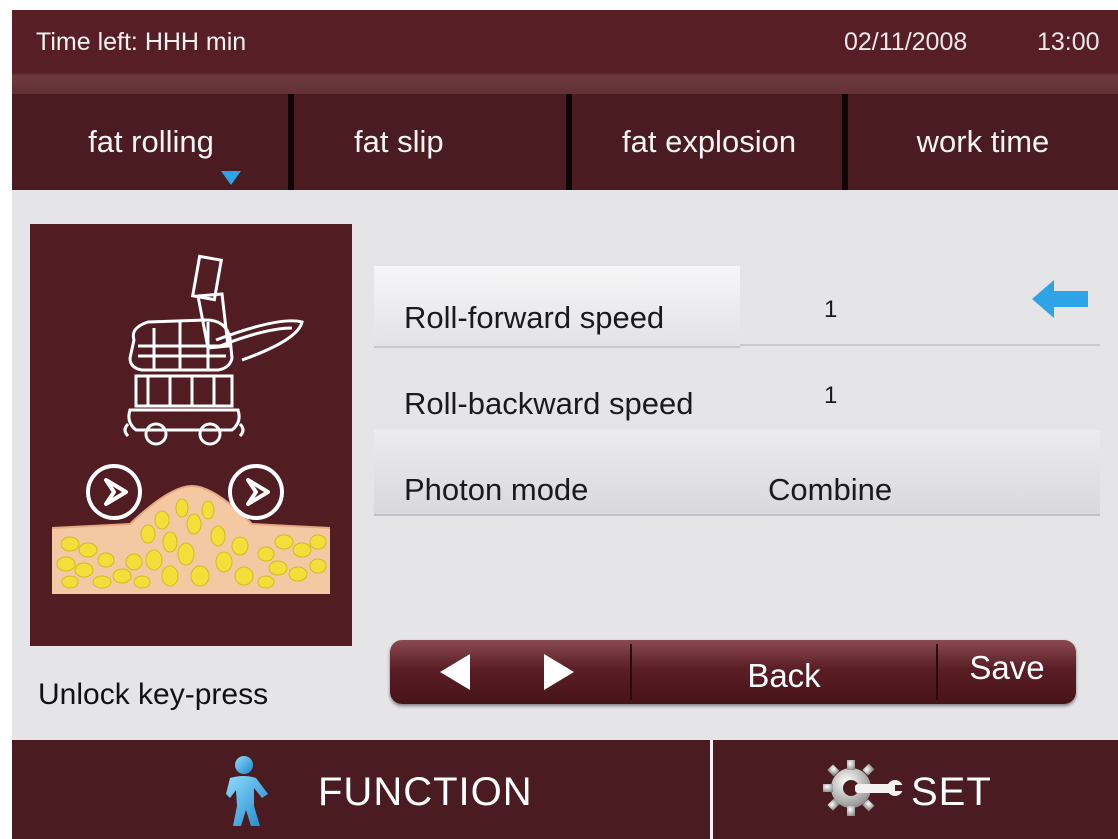  What do you see at coordinates (151, 142) in the screenshot?
I see `tab-fat-rolling: fat rolling` at bounding box center [151, 142].